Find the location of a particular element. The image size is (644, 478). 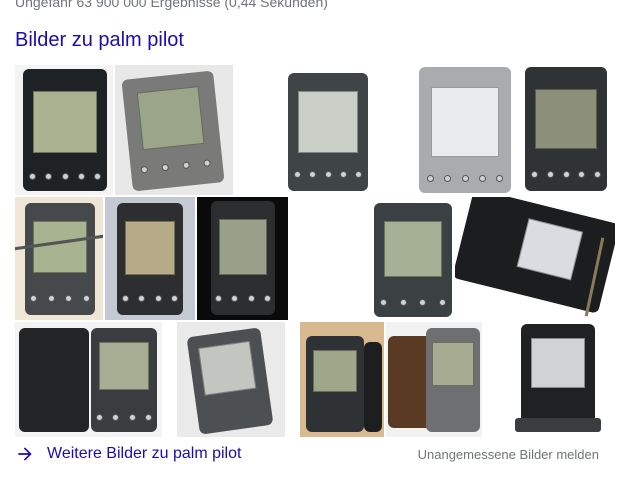

report-images-link: Unangemessene Bilder melden is located at coordinates (508, 454).